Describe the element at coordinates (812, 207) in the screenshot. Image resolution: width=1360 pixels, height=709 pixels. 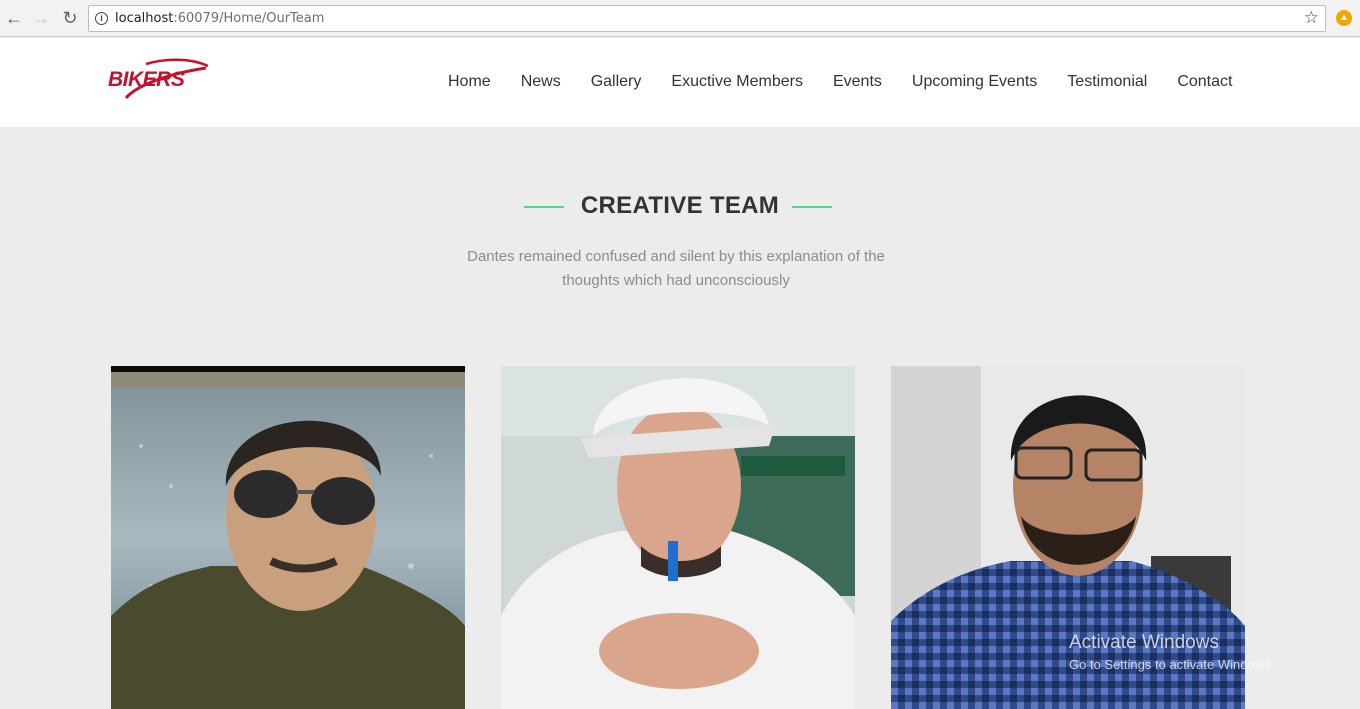
I see `title-divider-right` at that location.